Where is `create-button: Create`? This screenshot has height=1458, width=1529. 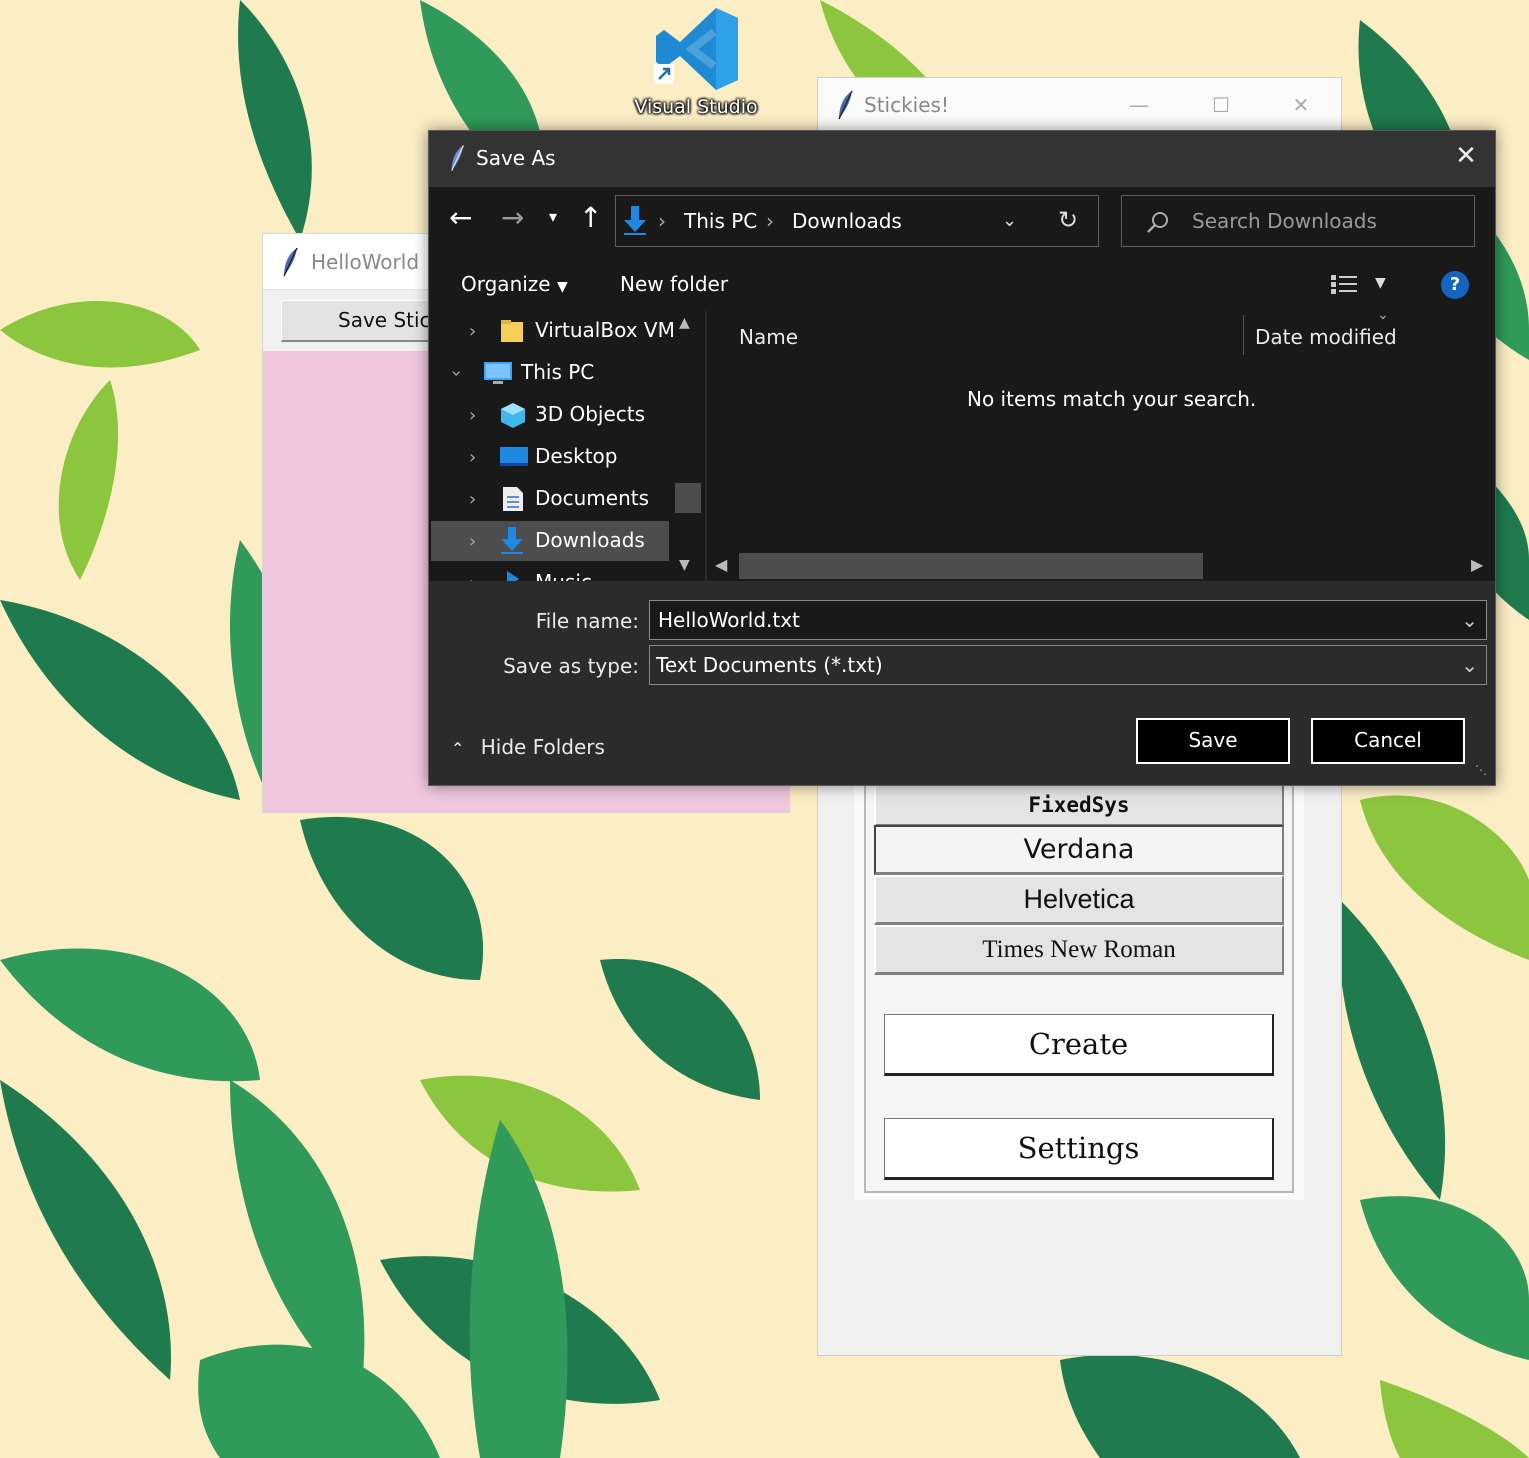
create-button: Create is located at coordinates (1079, 1045).